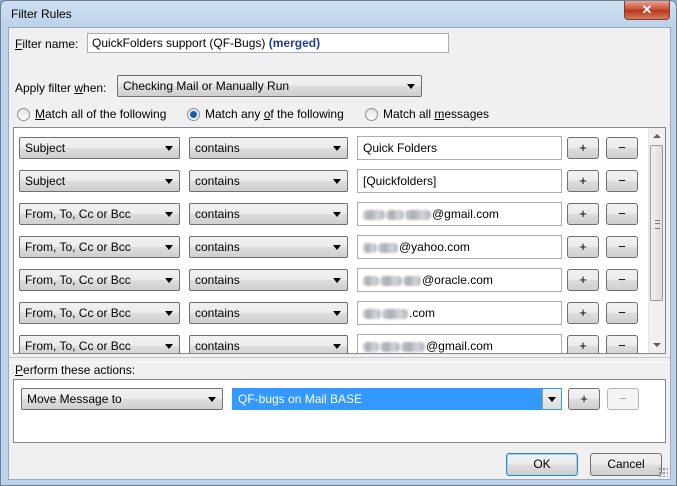  What do you see at coordinates (294, 43) in the screenshot?
I see `merged-badge: (merged)` at bounding box center [294, 43].